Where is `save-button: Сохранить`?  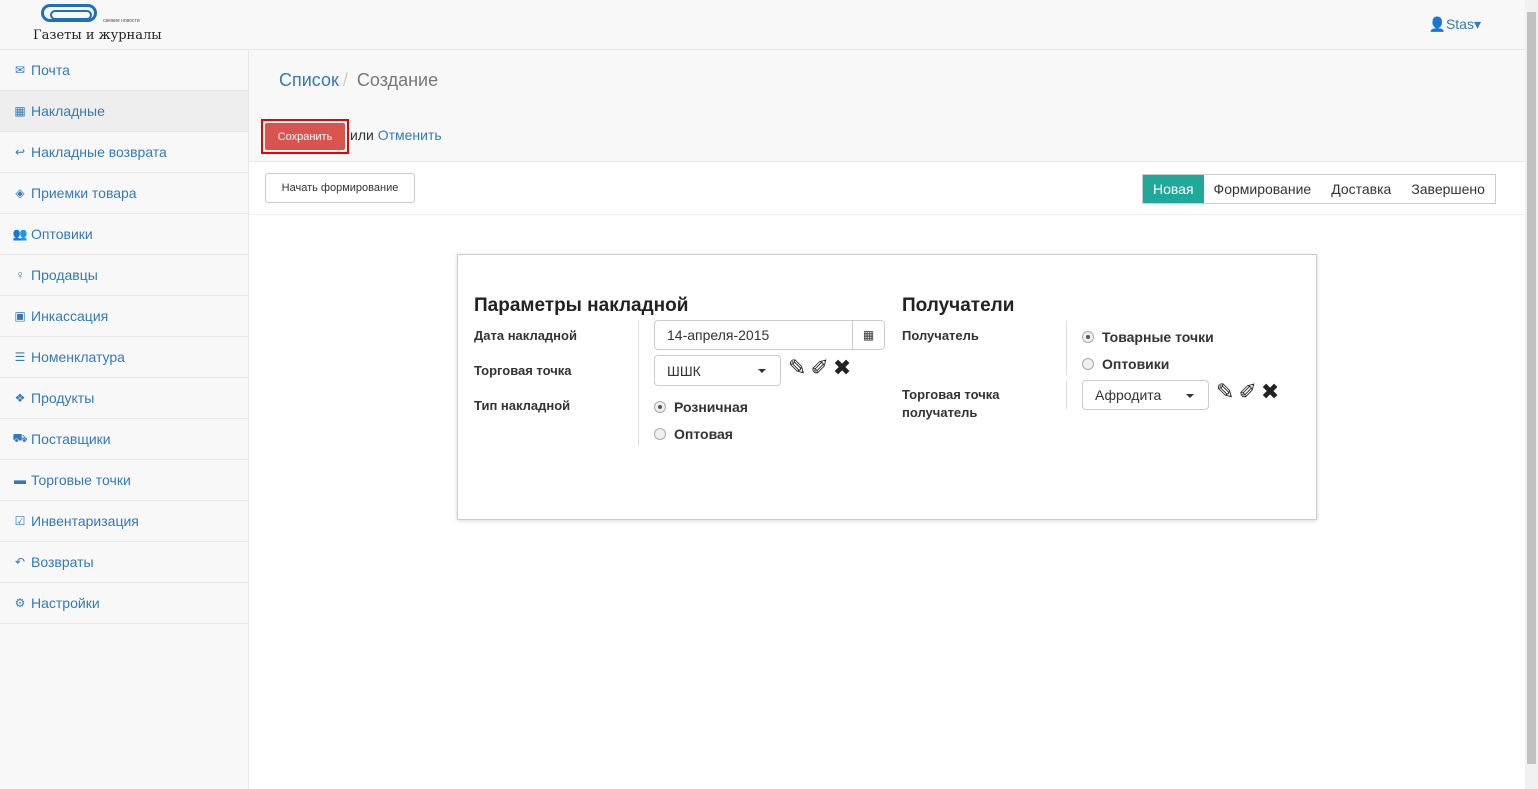 save-button: Сохранить is located at coordinates (305, 136).